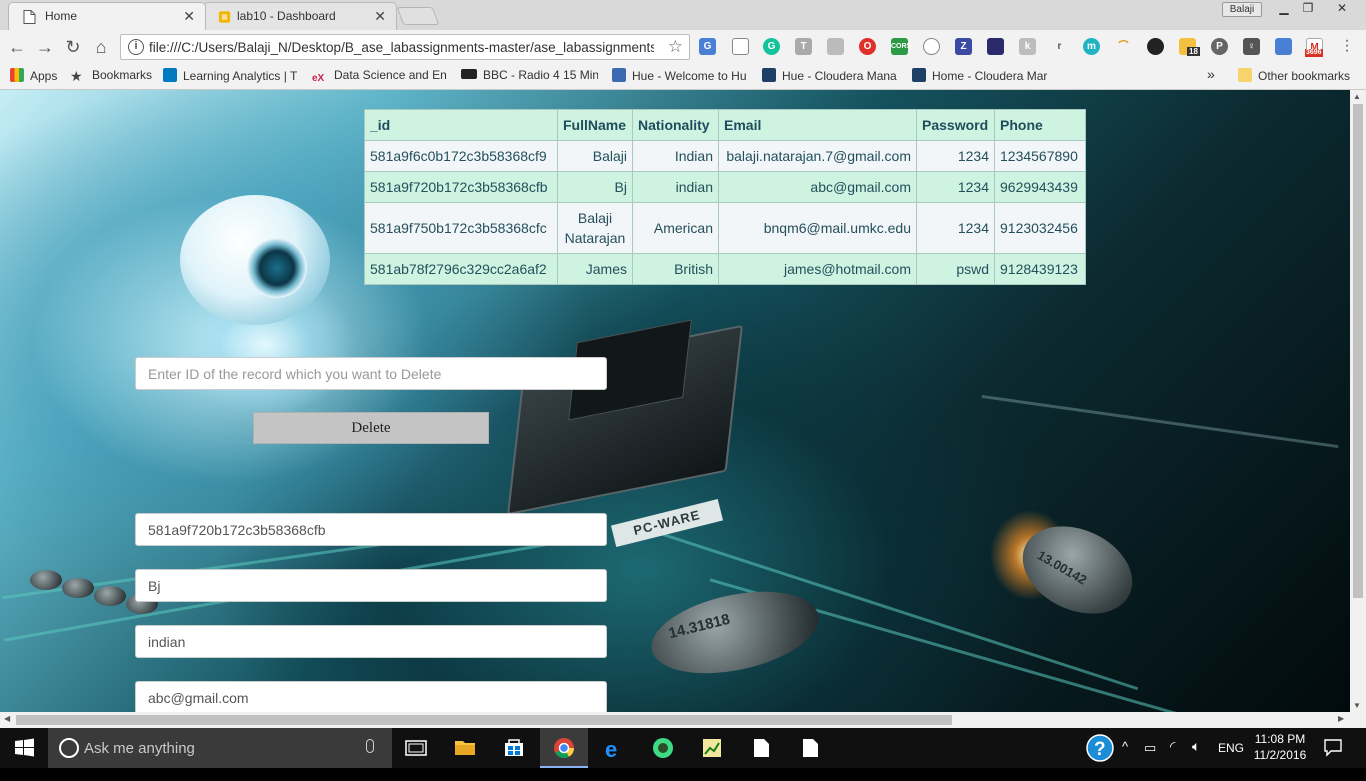 The image size is (1366, 781). What do you see at coordinates (220, 748) in the screenshot?
I see `cortana-search: Ask me anything` at bounding box center [220, 748].